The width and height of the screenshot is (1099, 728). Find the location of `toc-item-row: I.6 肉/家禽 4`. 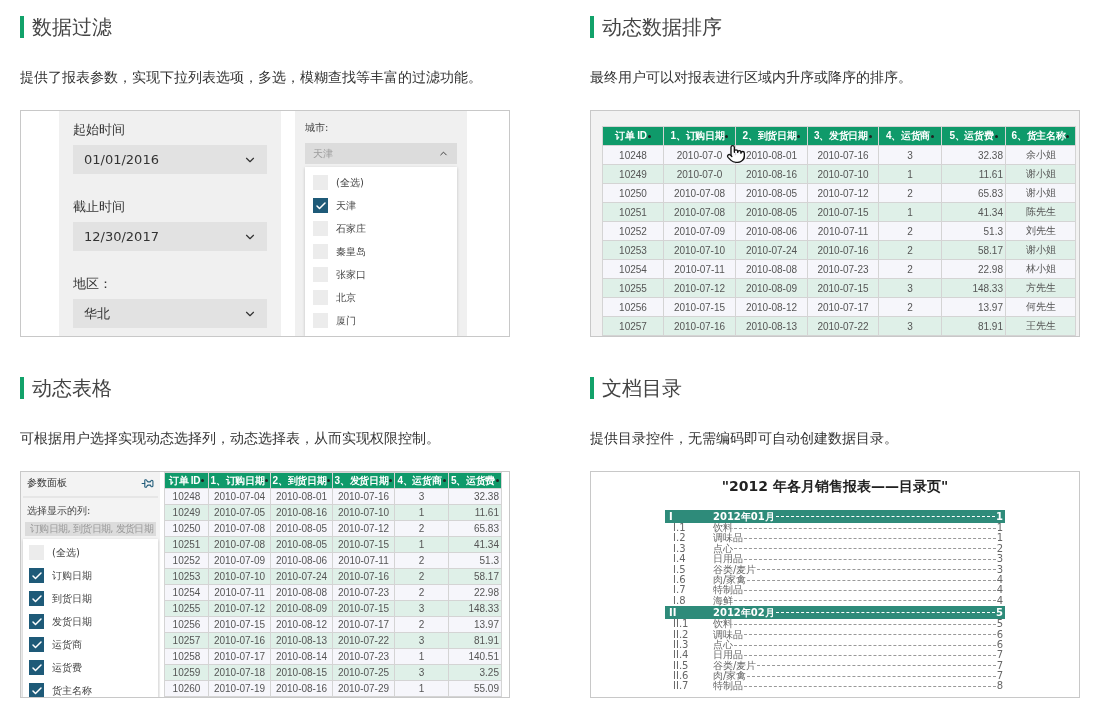

toc-item-row: I.6 肉/家禽 4 is located at coordinates (835, 580).